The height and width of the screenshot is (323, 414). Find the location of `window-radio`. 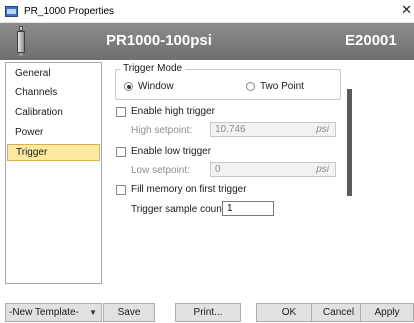

window-radio is located at coordinates (128, 86).